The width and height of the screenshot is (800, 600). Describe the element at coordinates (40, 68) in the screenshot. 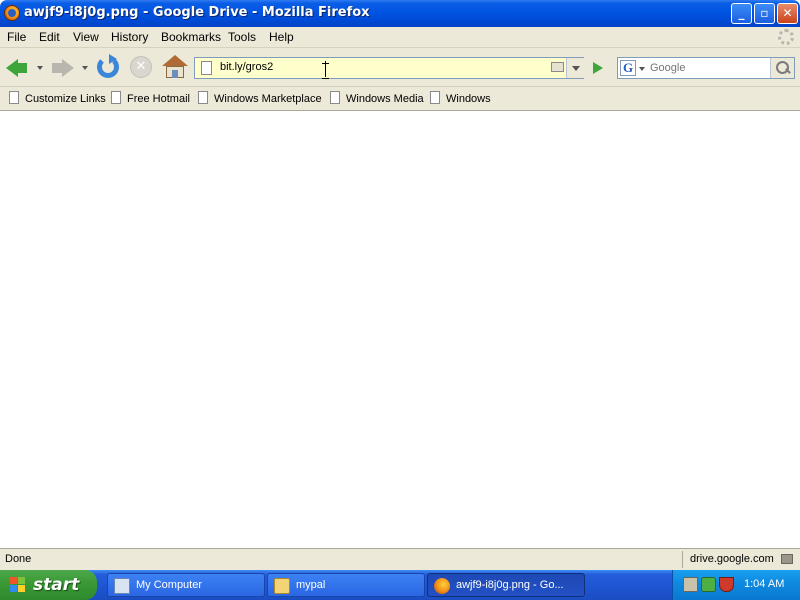

I see `back-history-dropdown-icon` at that location.